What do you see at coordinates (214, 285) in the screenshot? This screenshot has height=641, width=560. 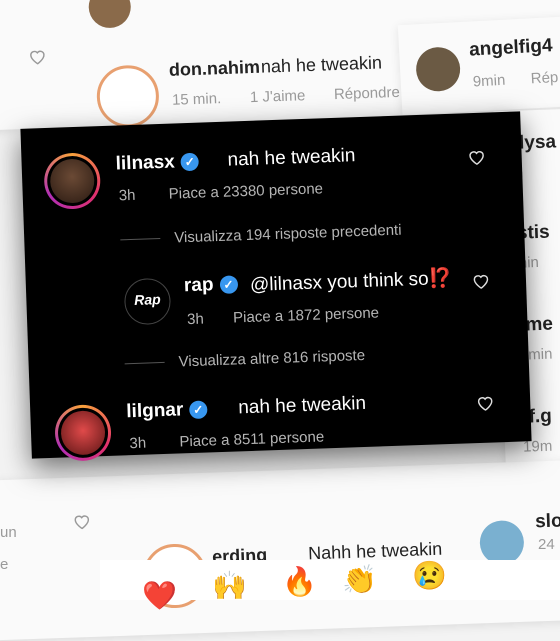 I see `rap-username: rap ✓` at bounding box center [214, 285].